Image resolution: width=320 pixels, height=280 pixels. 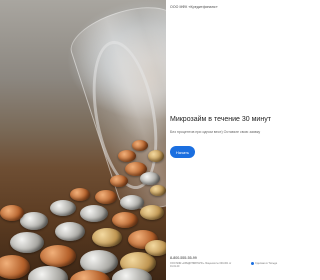 I want to click on made-on-tilda-label: Сделано в Тильде, so click(x=266, y=263).